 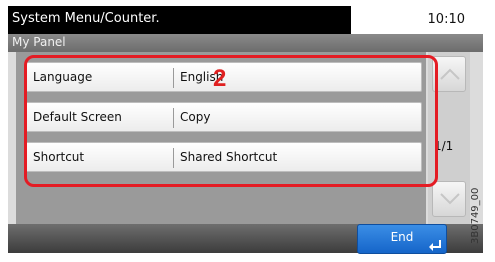 I want to click on scroll-down-button, so click(x=449, y=199).